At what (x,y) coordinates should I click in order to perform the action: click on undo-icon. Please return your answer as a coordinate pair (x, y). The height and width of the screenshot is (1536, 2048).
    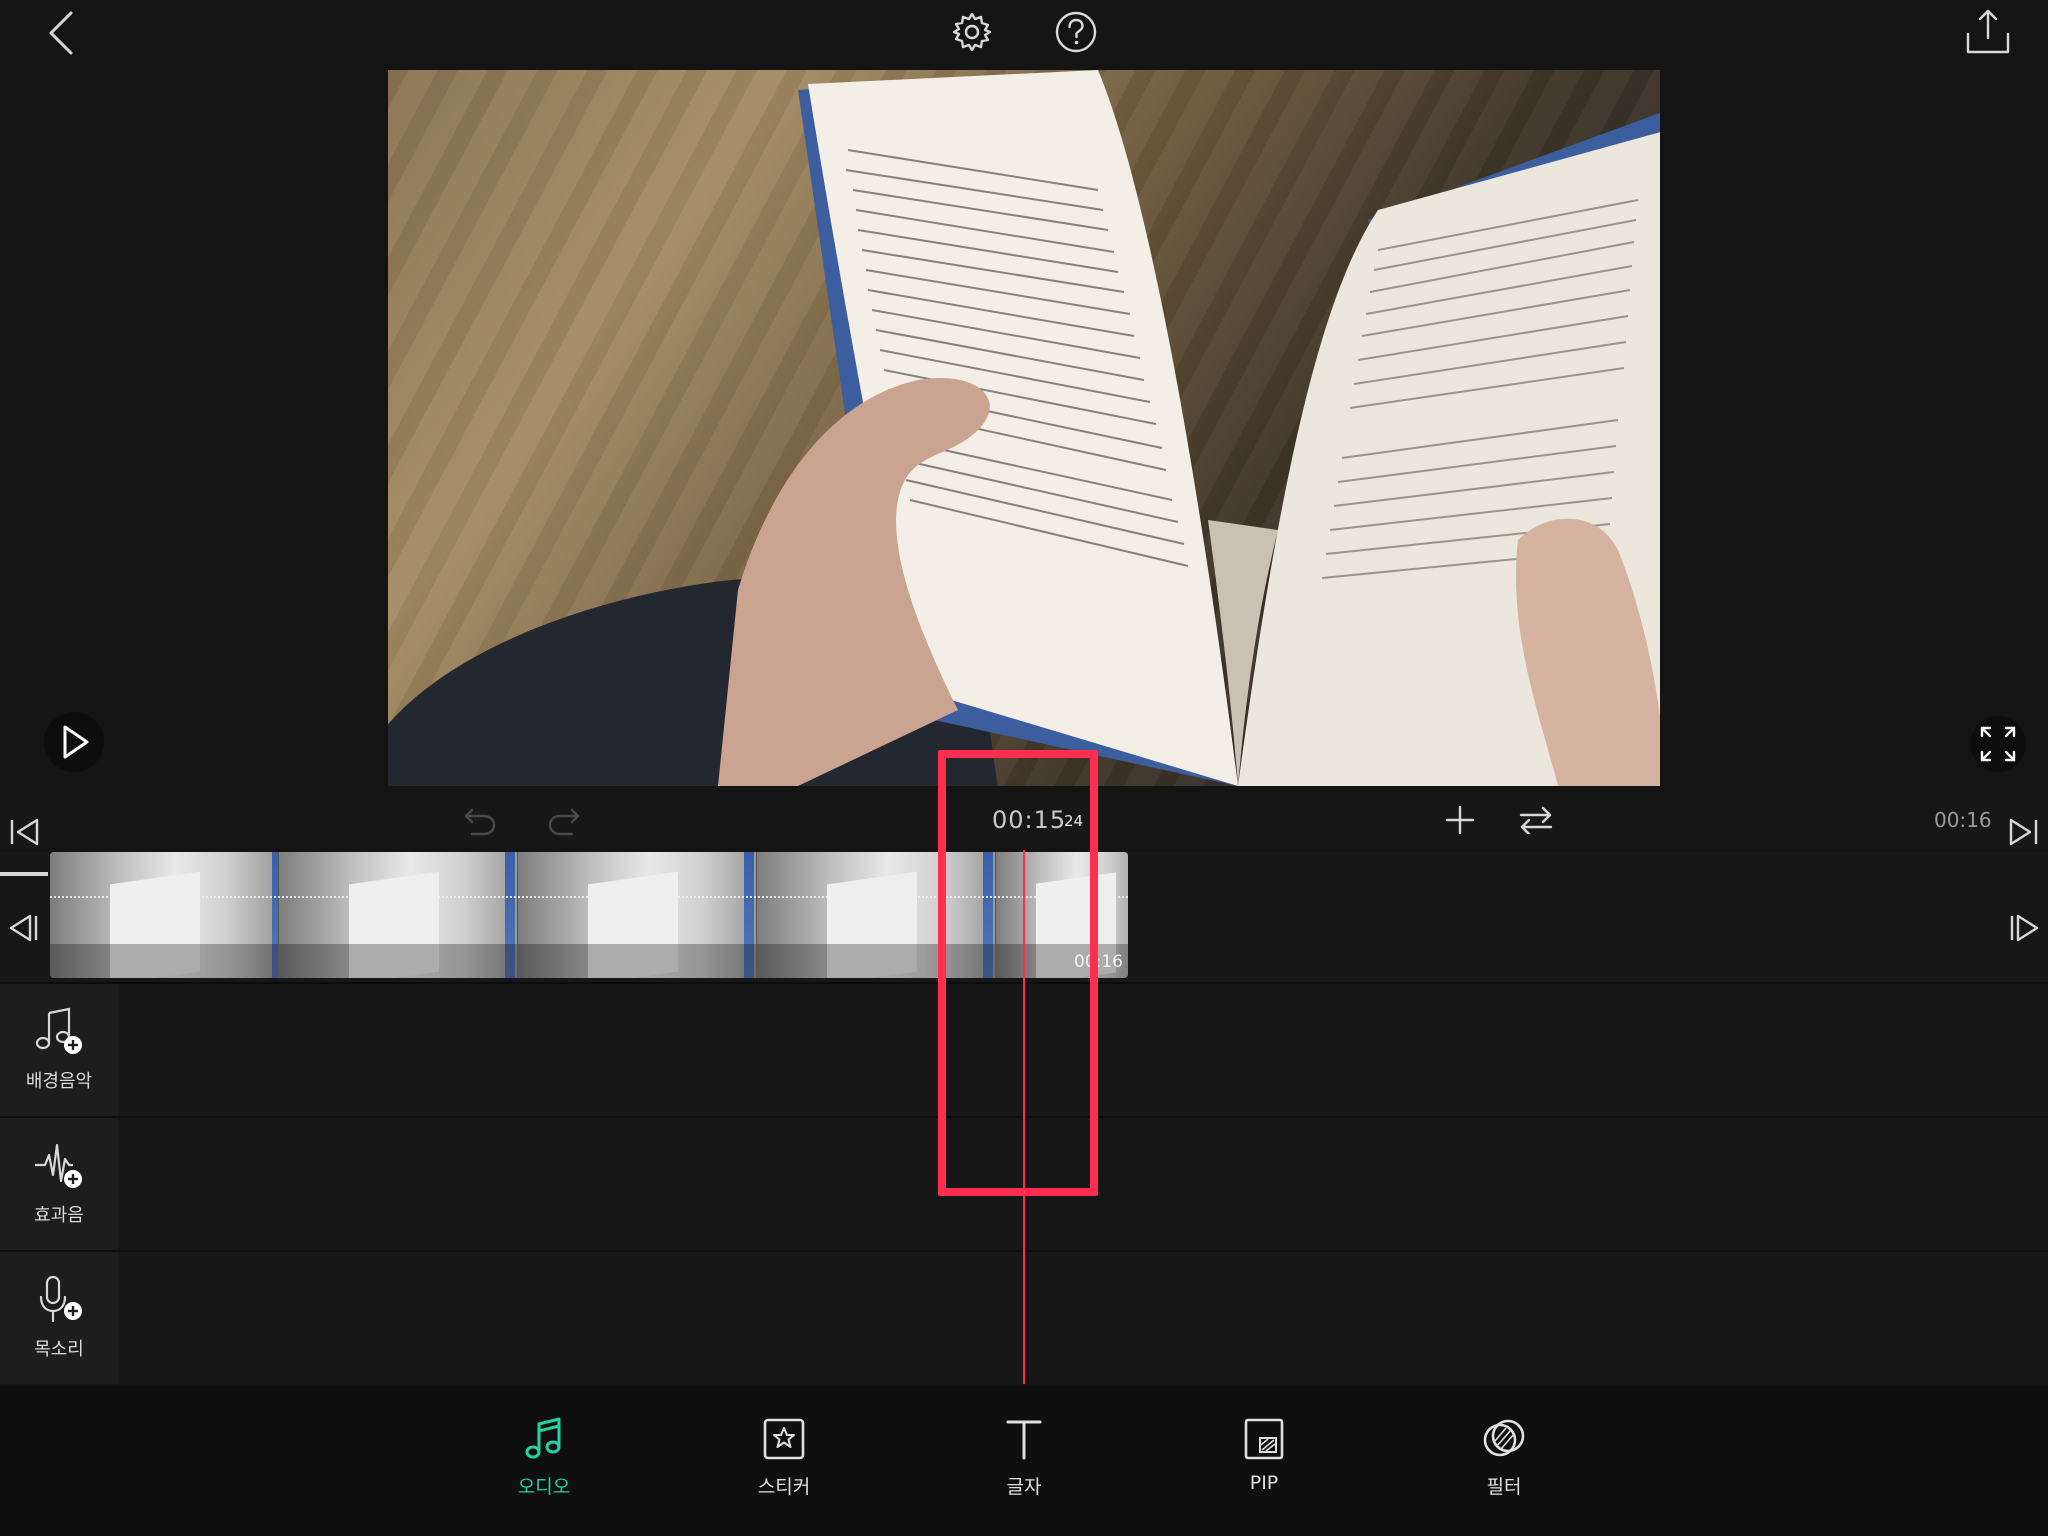
    Looking at the image, I should click on (480, 822).